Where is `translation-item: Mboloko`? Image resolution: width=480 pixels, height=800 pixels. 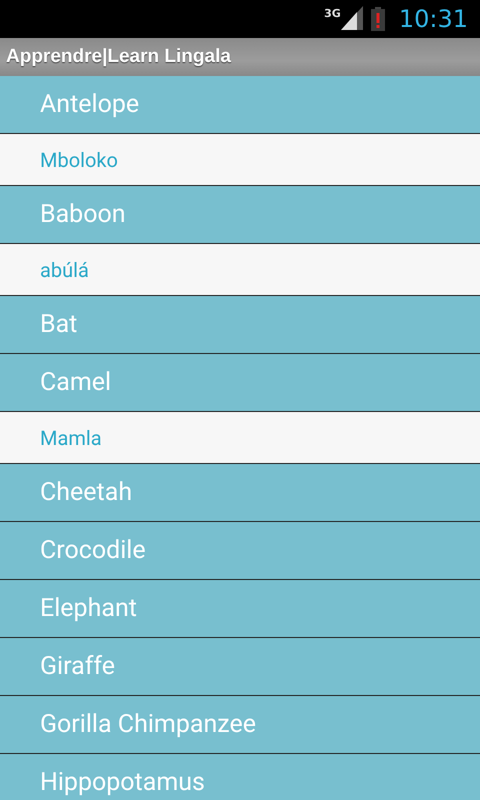
translation-item: Mboloko is located at coordinates (240, 160).